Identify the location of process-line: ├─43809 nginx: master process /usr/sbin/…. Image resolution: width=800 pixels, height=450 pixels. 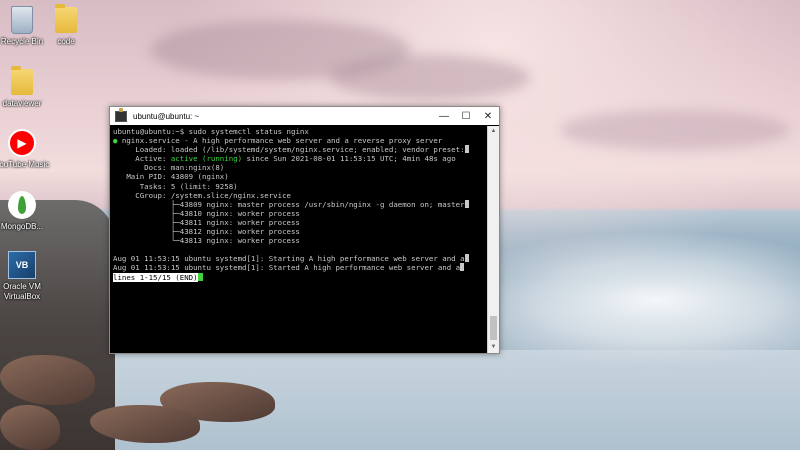
(300, 204).